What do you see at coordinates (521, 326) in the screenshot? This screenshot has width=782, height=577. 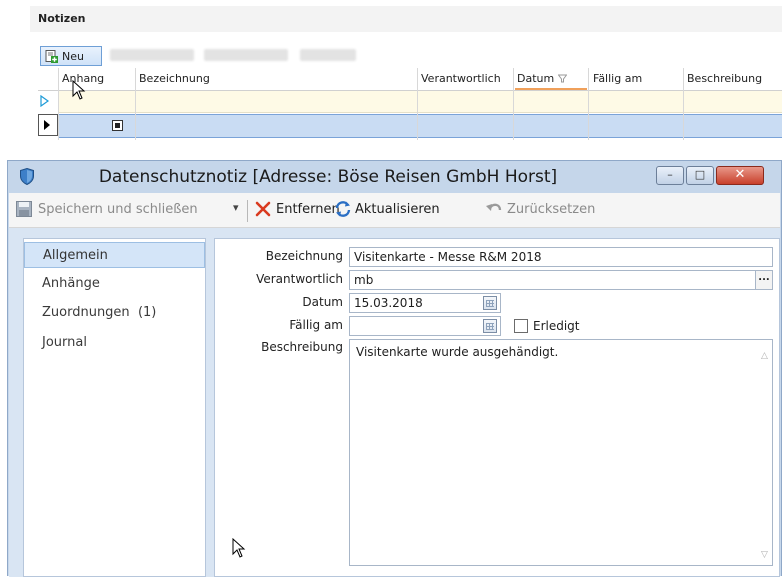 I see `erledigt-checkbox` at bounding box center [521, 326].